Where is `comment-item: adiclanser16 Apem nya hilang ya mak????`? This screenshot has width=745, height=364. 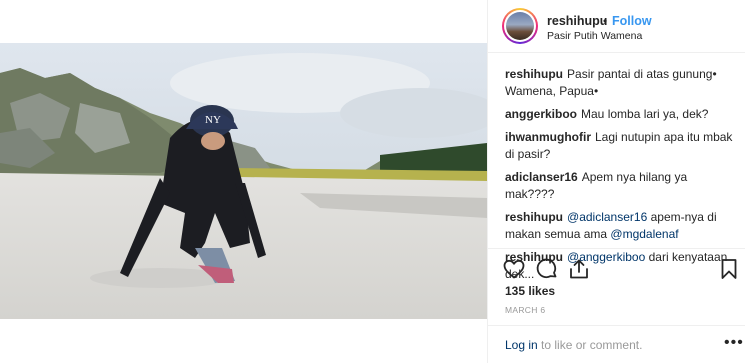
comment-item: adiclanser16 Apem nya hilang ya mak???? is located at coordinates (621, 186).